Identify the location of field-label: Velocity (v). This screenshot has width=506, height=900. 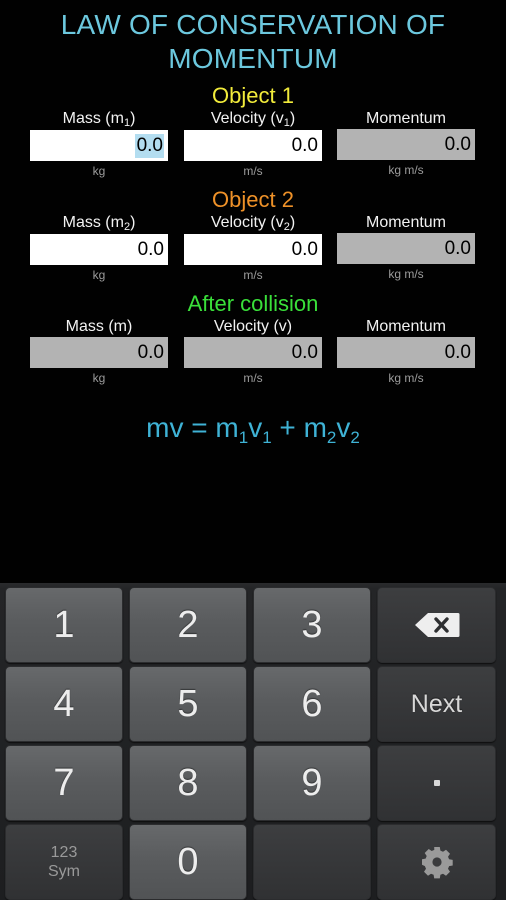
(253, 326).